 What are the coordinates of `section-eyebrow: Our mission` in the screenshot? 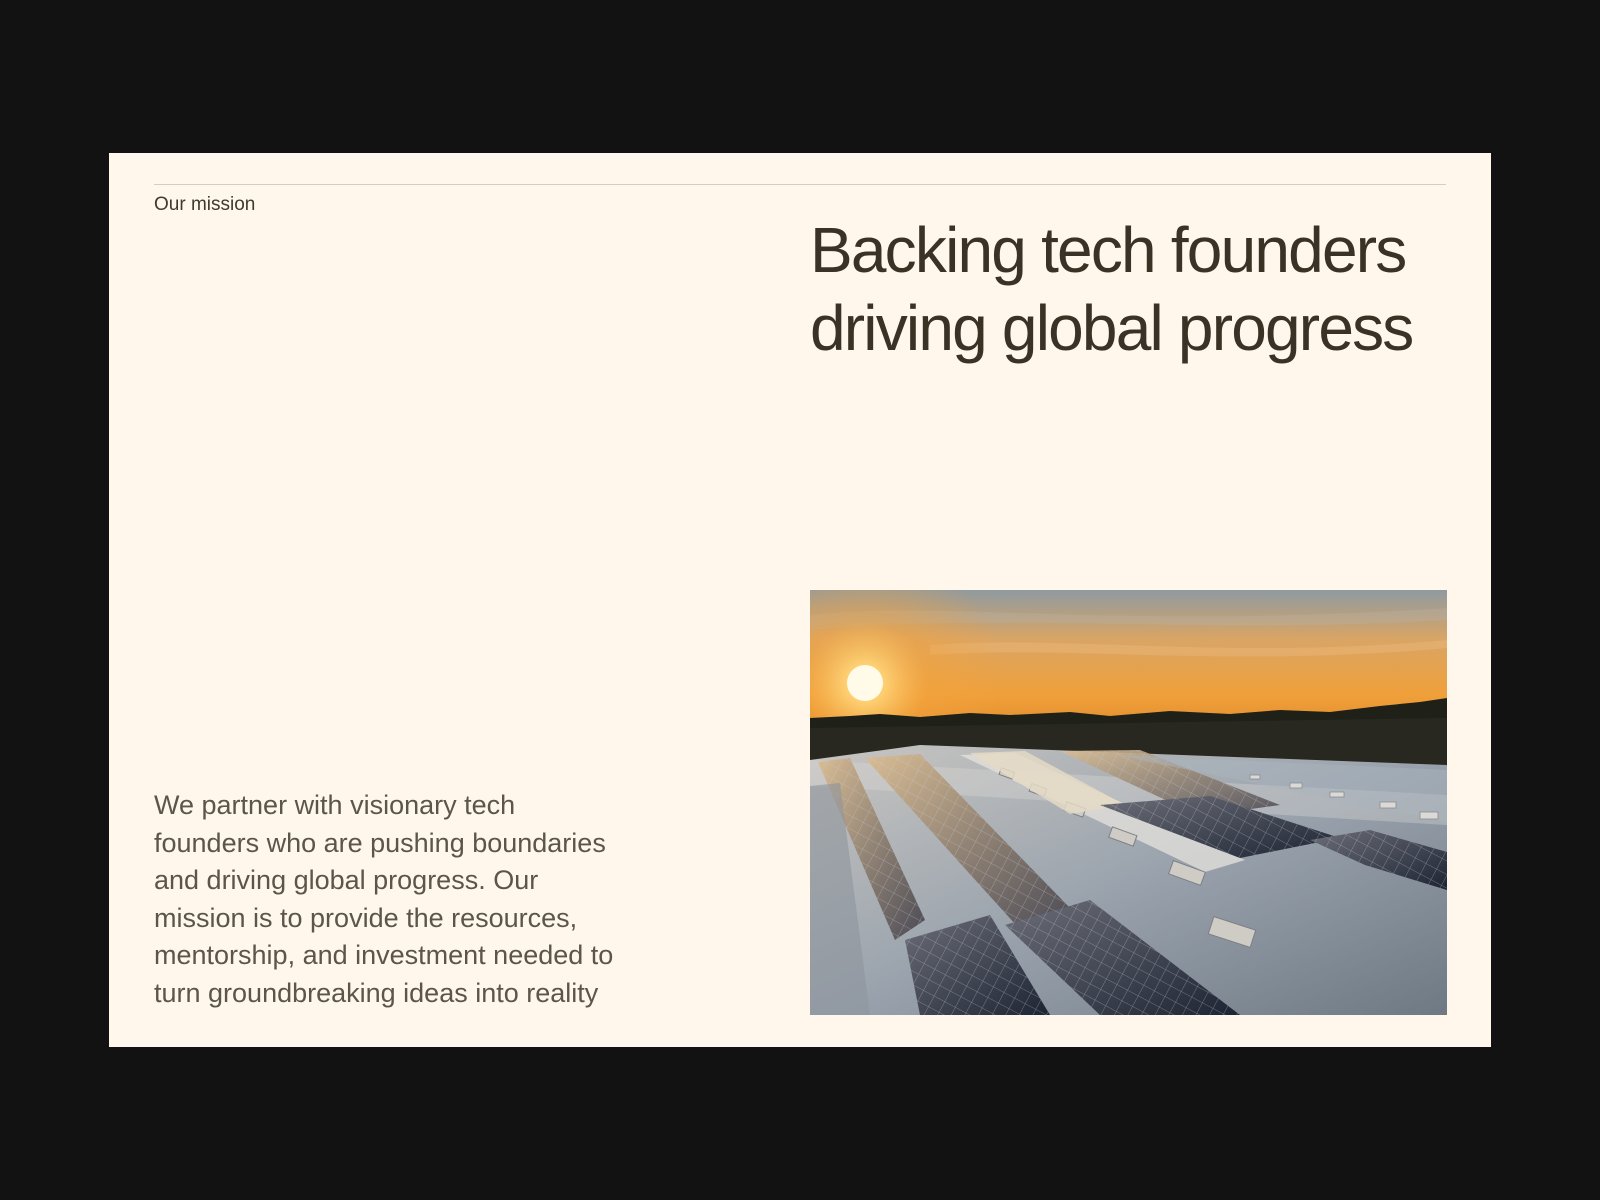 It's located at (205, 204).